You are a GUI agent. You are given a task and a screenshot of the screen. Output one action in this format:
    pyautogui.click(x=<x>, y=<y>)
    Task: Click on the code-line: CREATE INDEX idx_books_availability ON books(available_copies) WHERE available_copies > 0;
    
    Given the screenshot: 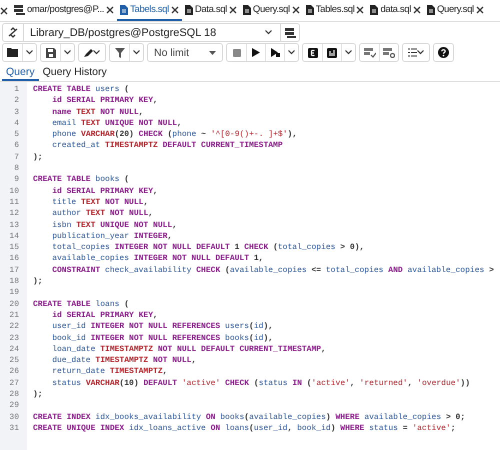 What is the action you would take?
    pyautogui.click(x=249, y=417)
    